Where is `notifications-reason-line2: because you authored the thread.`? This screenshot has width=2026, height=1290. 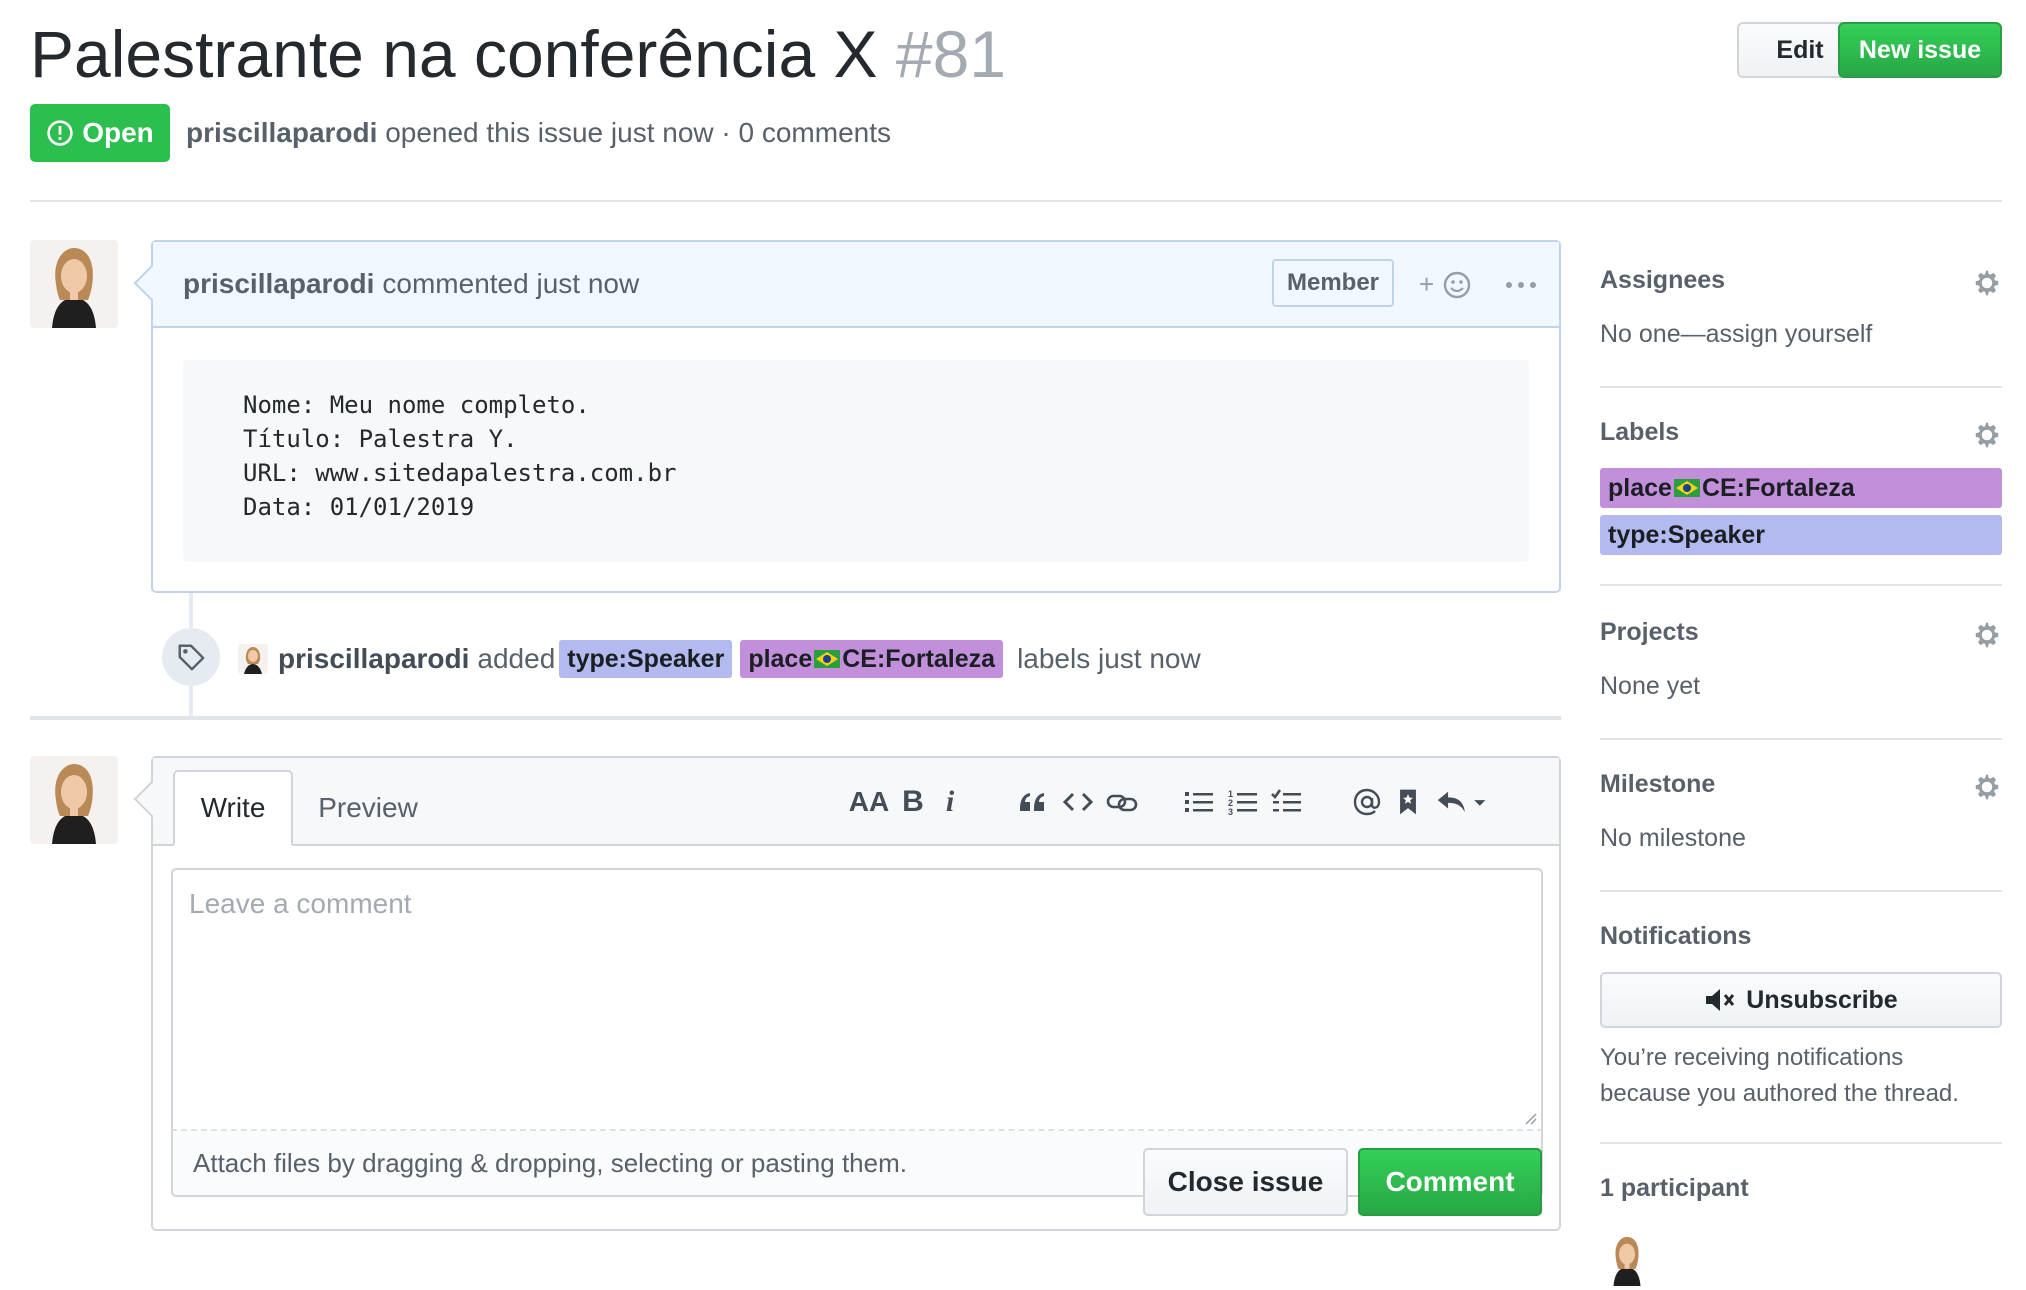
notifications-reason-line2: because you authored the thread. is located at coordinates (1779, 1093).